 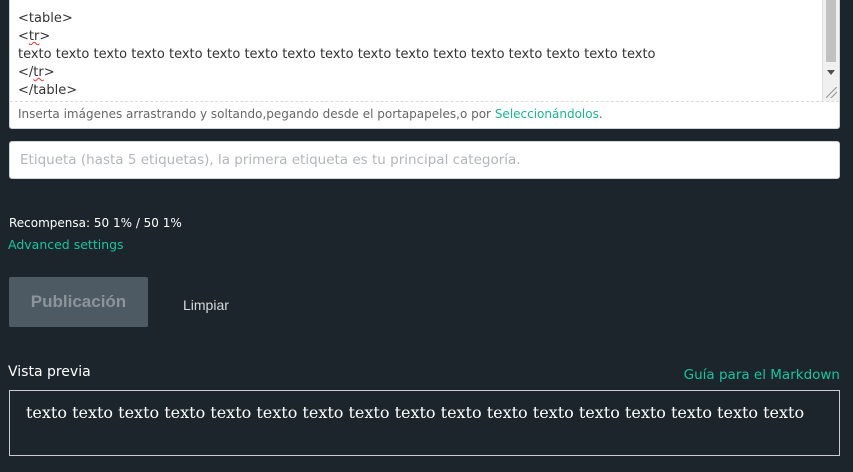 I want to click on editor-line: </tr>, so click(x=36, y=72).